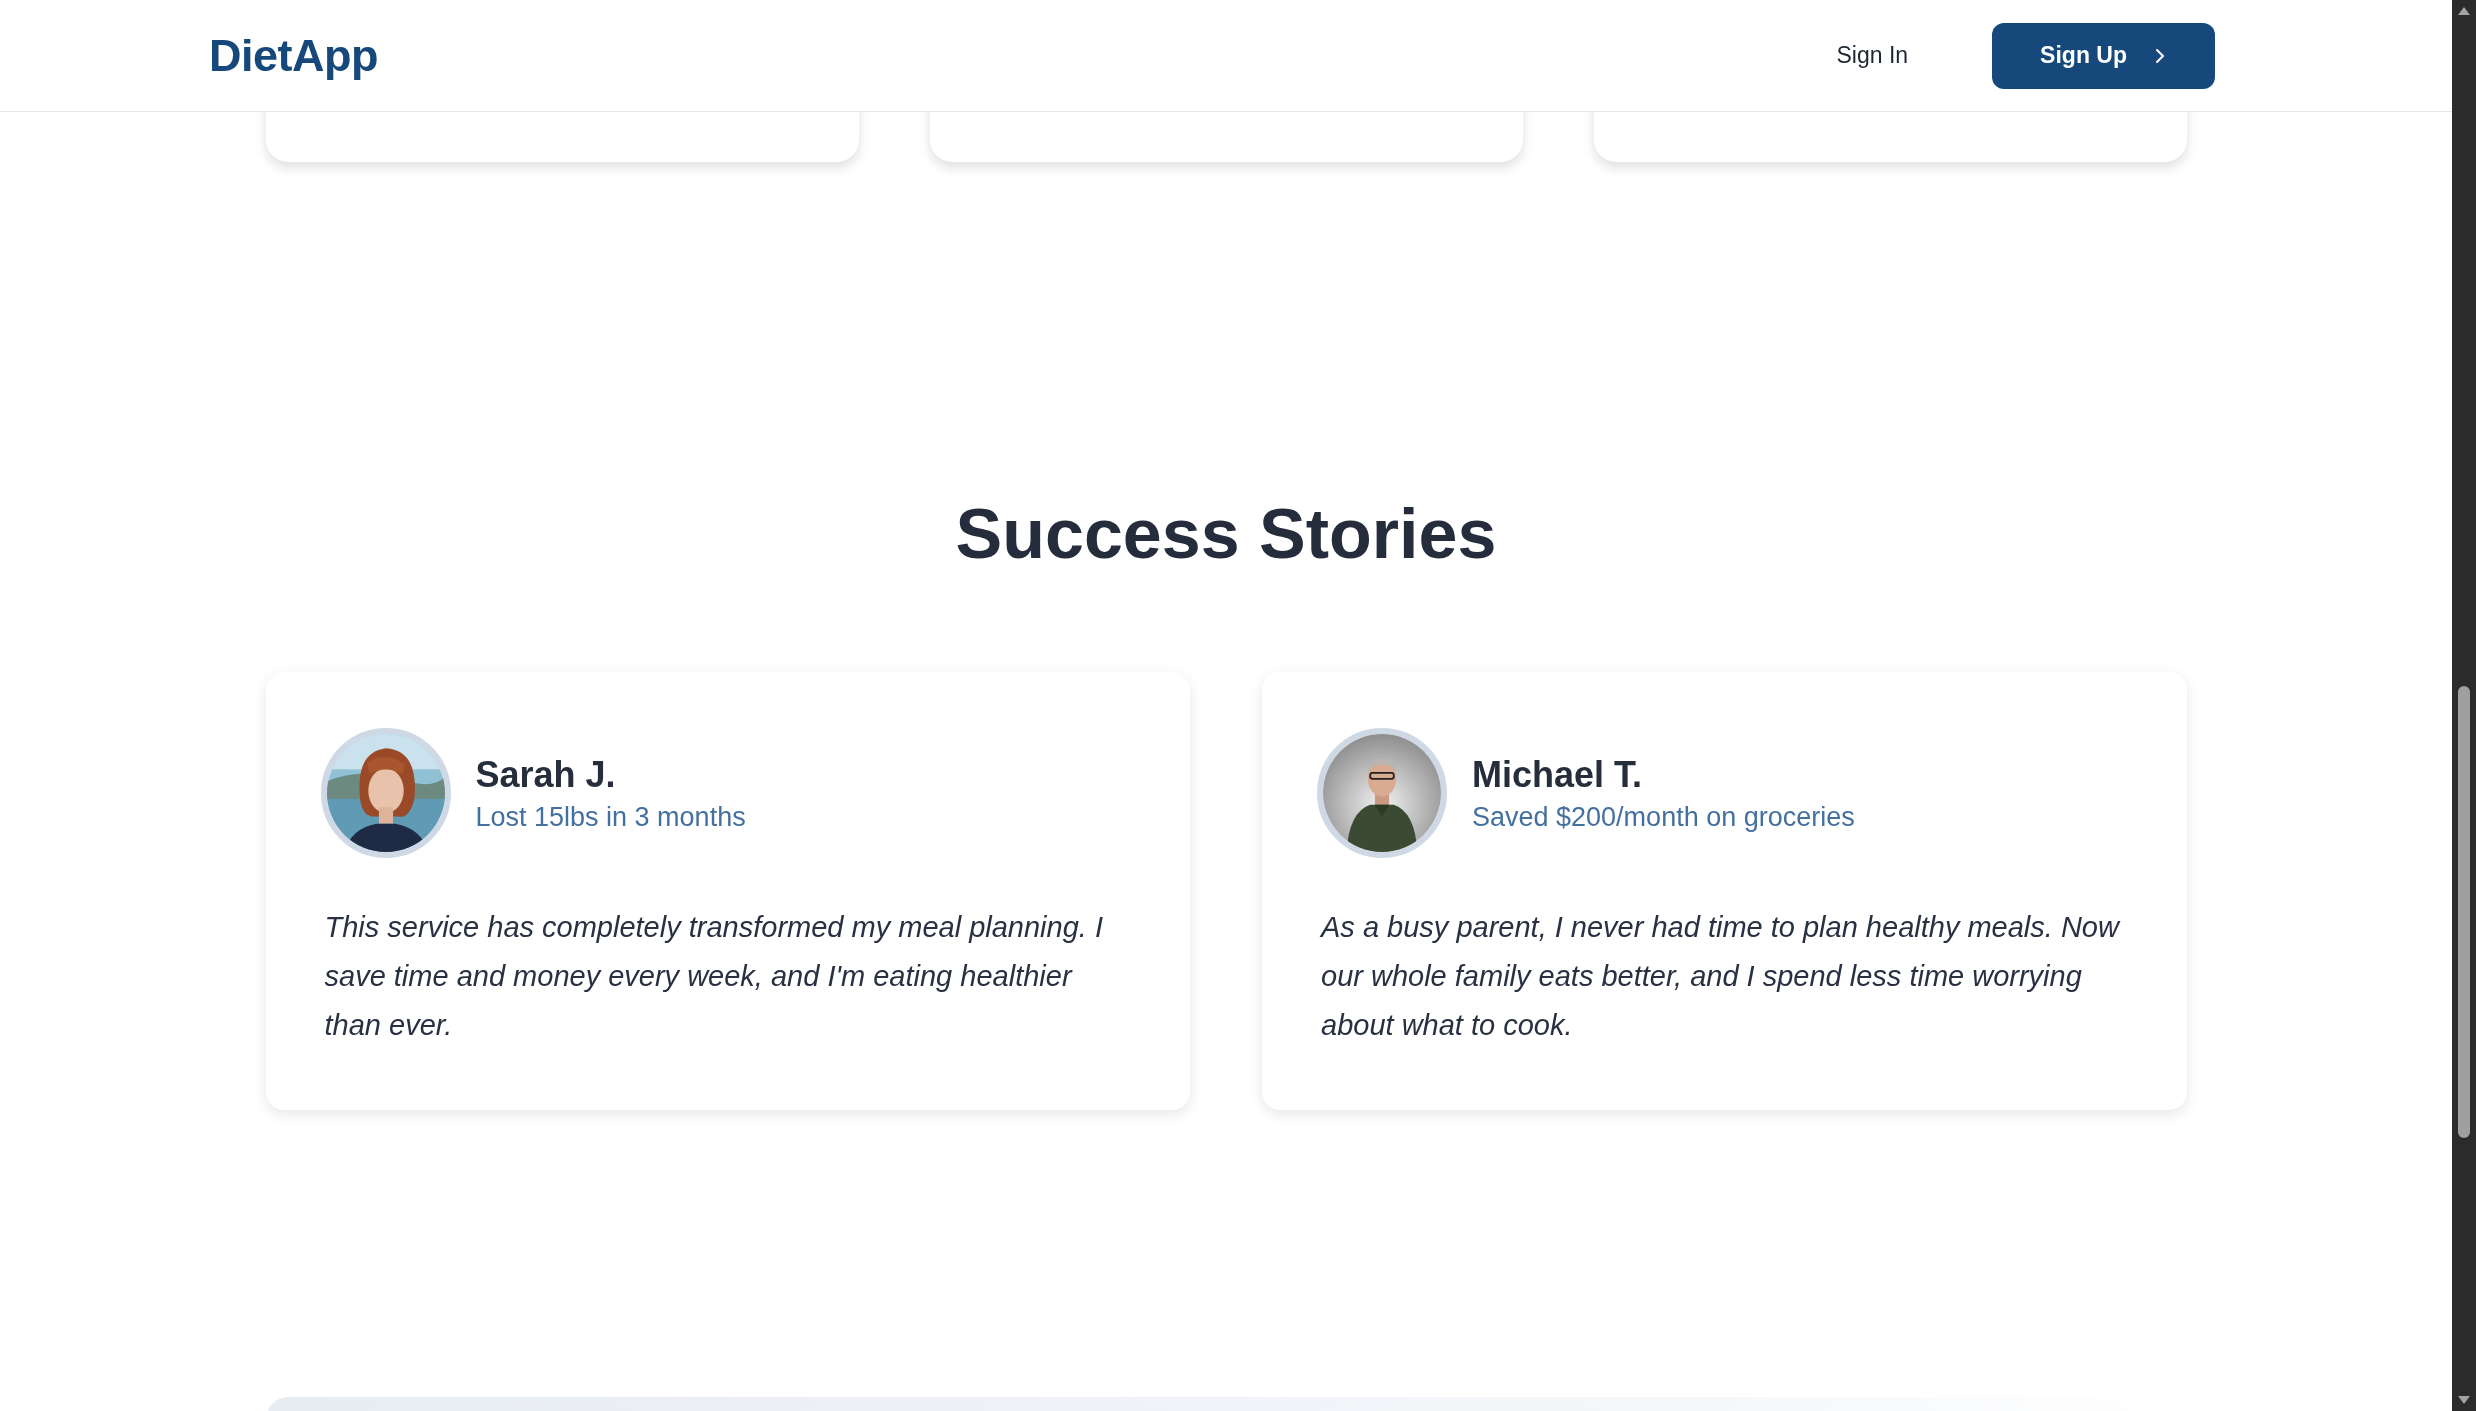 This screenshot has height=1411, width=2476. What do you see at coordinates (610, 817) in the screenshot?
I see `customer-result: Lost 15lbs in 3 months` at bounding box center [610, 817].